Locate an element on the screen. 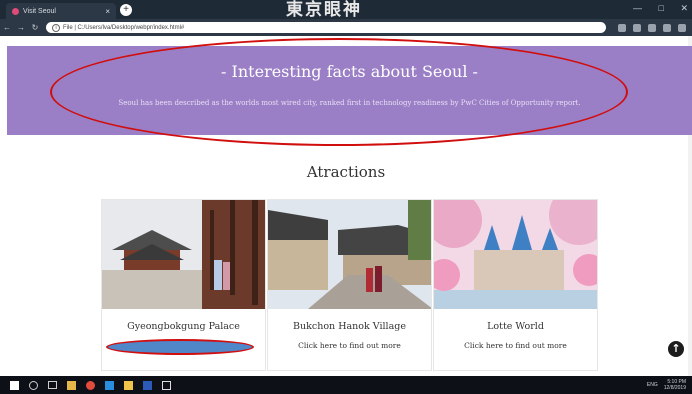 This screenshot has width=692, height=394. system-tray: ENG 5:10 PM 12/8/2019 is located at coordinates (666, 385).